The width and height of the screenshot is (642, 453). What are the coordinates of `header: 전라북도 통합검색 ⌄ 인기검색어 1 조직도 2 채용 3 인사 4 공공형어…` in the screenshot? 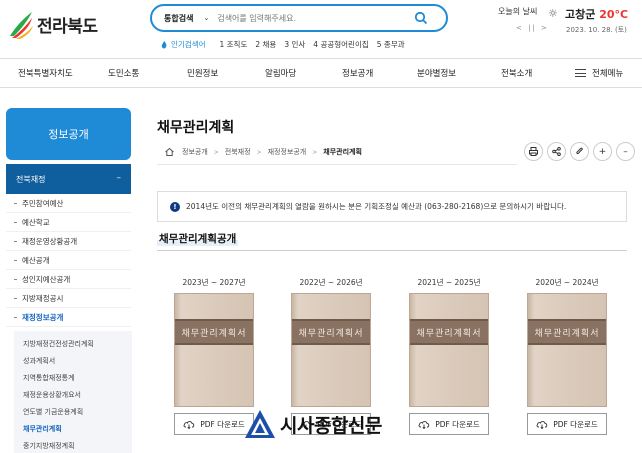 It's located at (321, 29).